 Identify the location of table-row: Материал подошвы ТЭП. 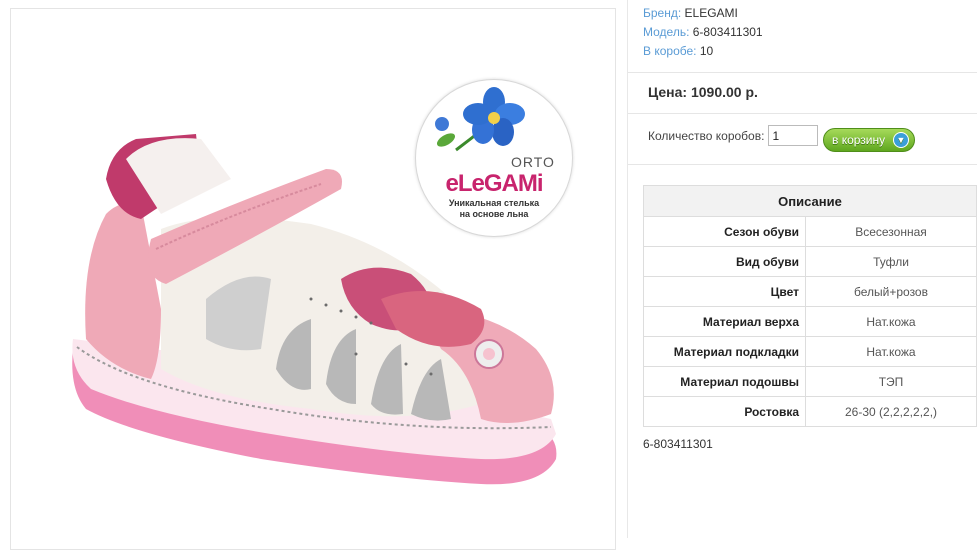
(810, 381).